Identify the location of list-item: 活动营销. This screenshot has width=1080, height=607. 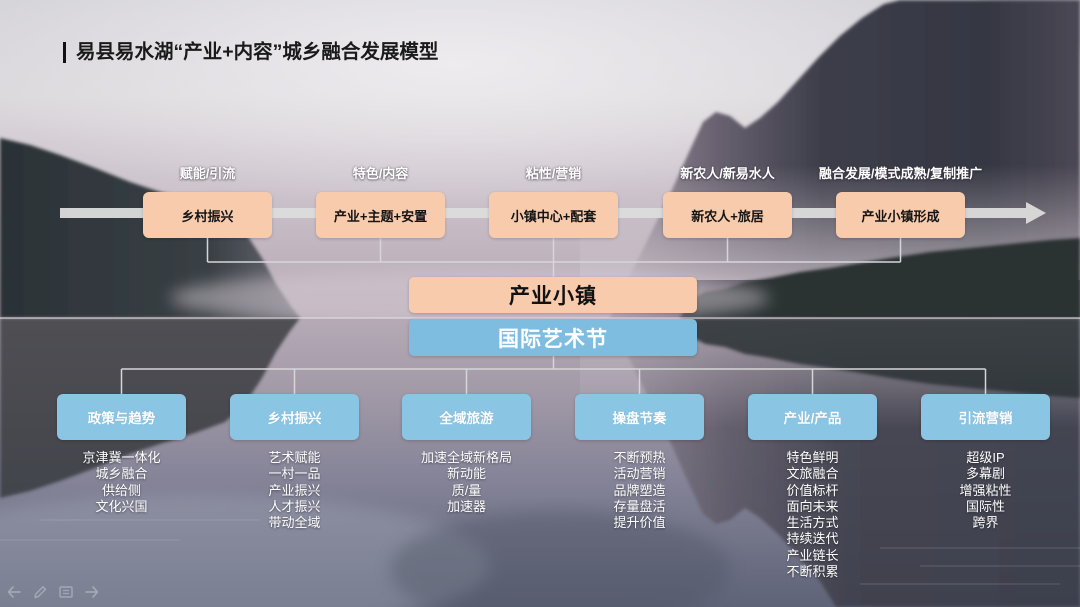
(639, 474).